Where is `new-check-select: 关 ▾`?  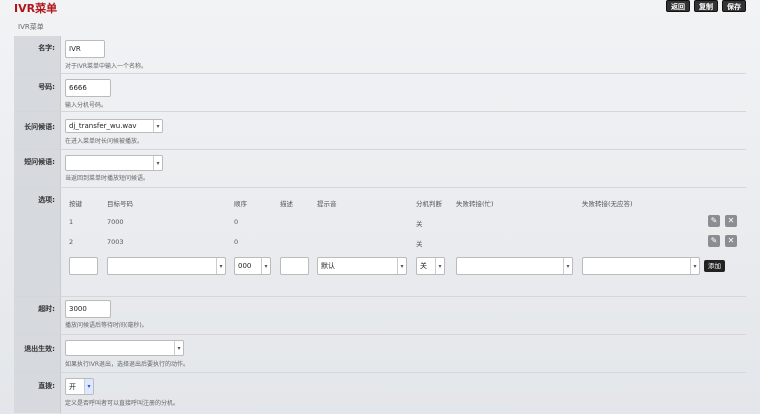 new-check-select: 关 ▾ is located at coordinates (430, 266).